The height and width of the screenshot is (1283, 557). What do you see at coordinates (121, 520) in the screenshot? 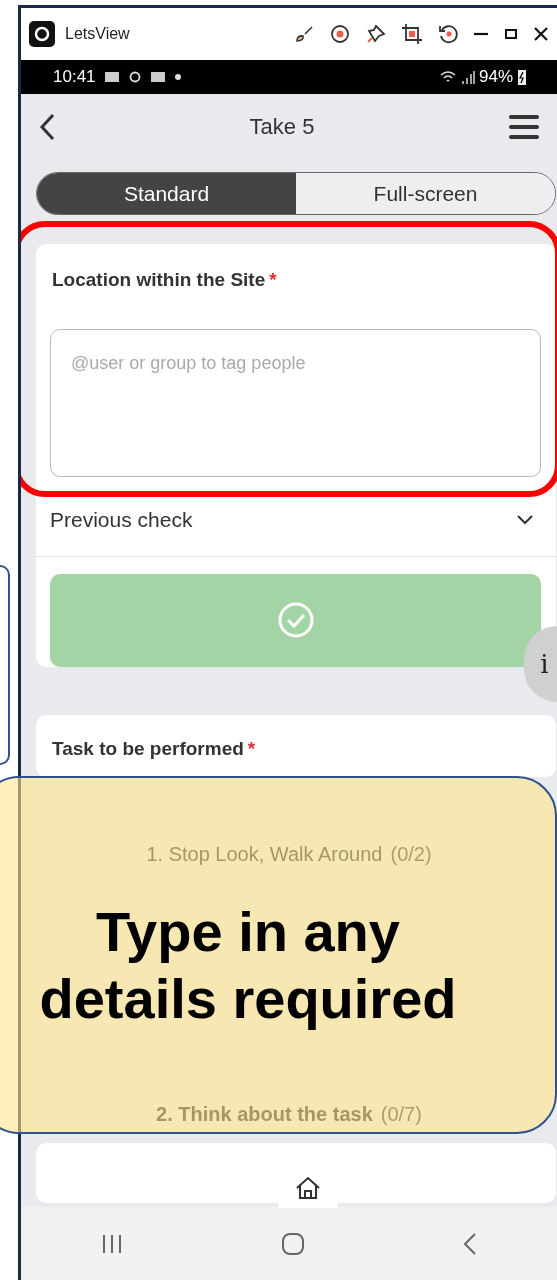
I see `row-label: Previous check` at bounding box center [121, 520].